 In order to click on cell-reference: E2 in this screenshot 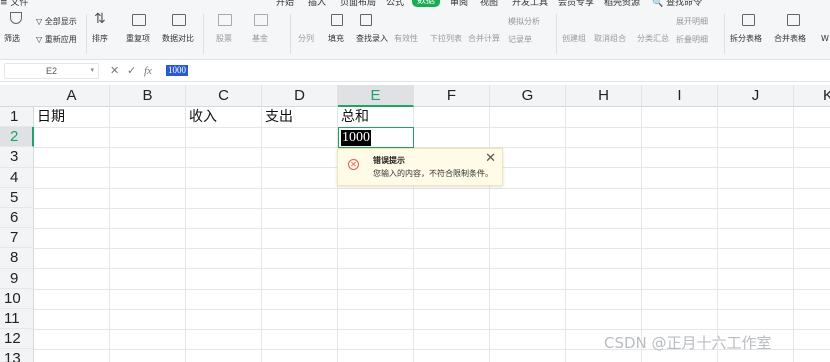, I will do `click(51, 71)`.